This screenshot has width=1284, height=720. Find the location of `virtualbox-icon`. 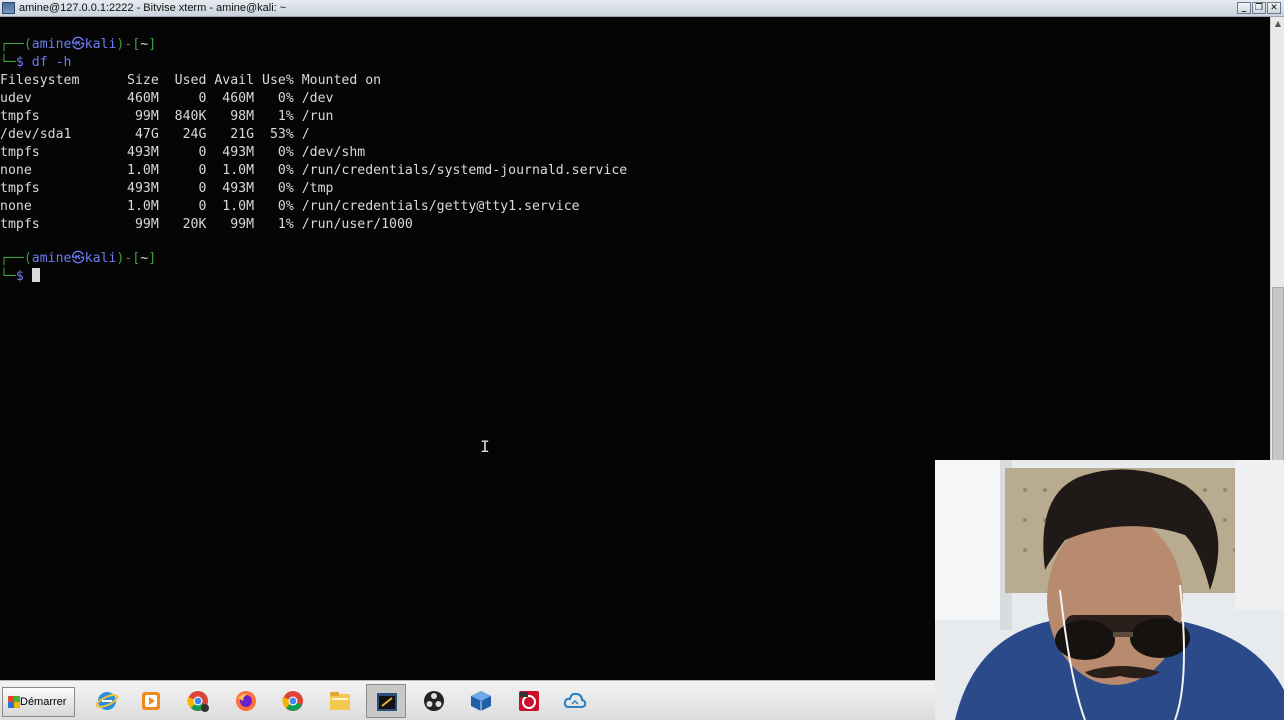

virtualbox-icon is located at coordinates (481, 701).